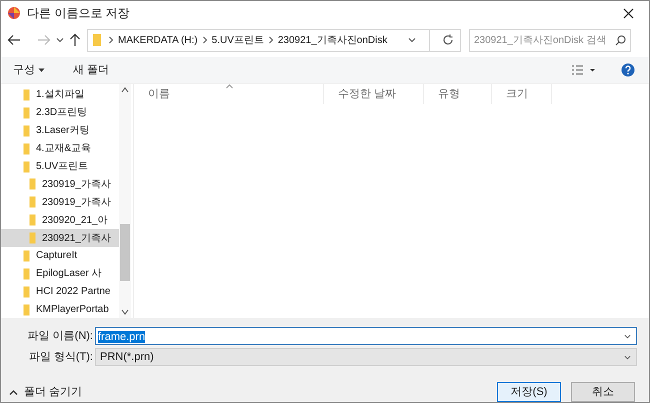 Image resolution: width=650 pixels, height=403 pixels. Describe the element at coordinates (122, 336) in the screenshot. I see `file-name-value: frame.prn` at that location.